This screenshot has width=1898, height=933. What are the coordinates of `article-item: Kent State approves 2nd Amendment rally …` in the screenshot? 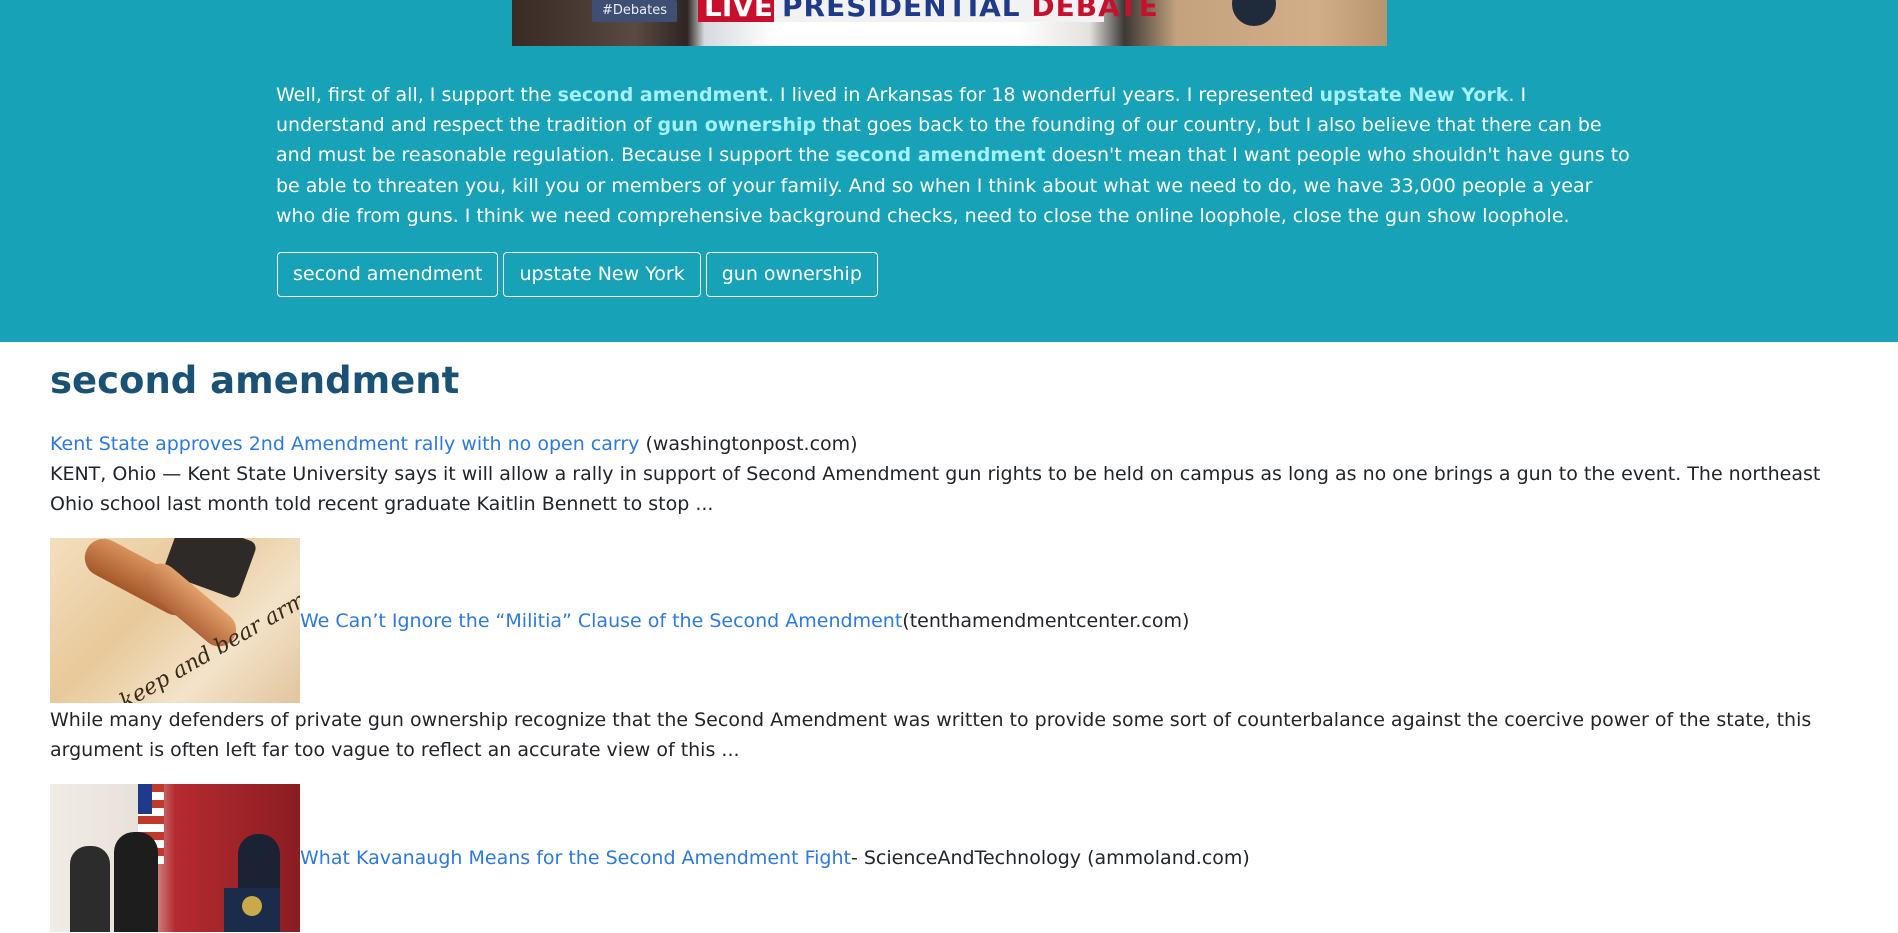 It's located at (945, 474).